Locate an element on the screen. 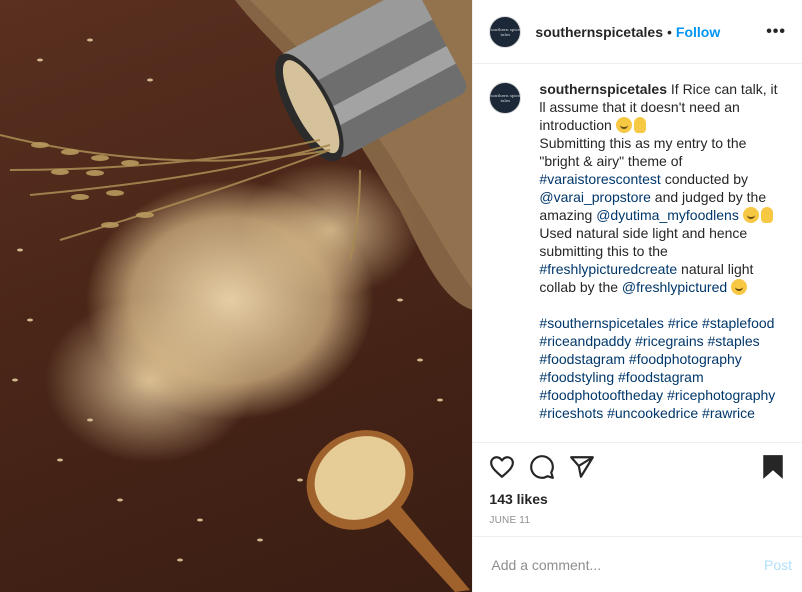 This screenshot has height=592, width=802. comment-input is located at coordinates (626, 564).